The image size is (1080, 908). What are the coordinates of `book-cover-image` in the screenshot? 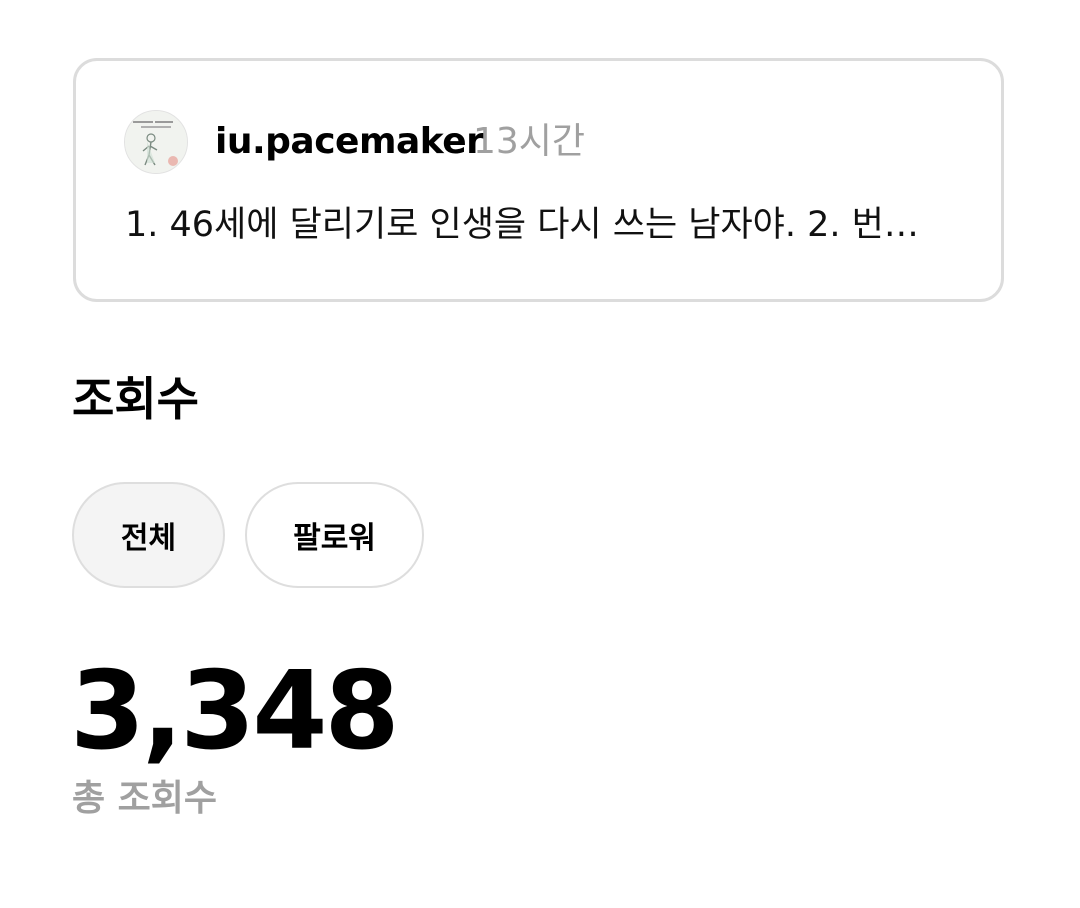 It's located at (156, 142).